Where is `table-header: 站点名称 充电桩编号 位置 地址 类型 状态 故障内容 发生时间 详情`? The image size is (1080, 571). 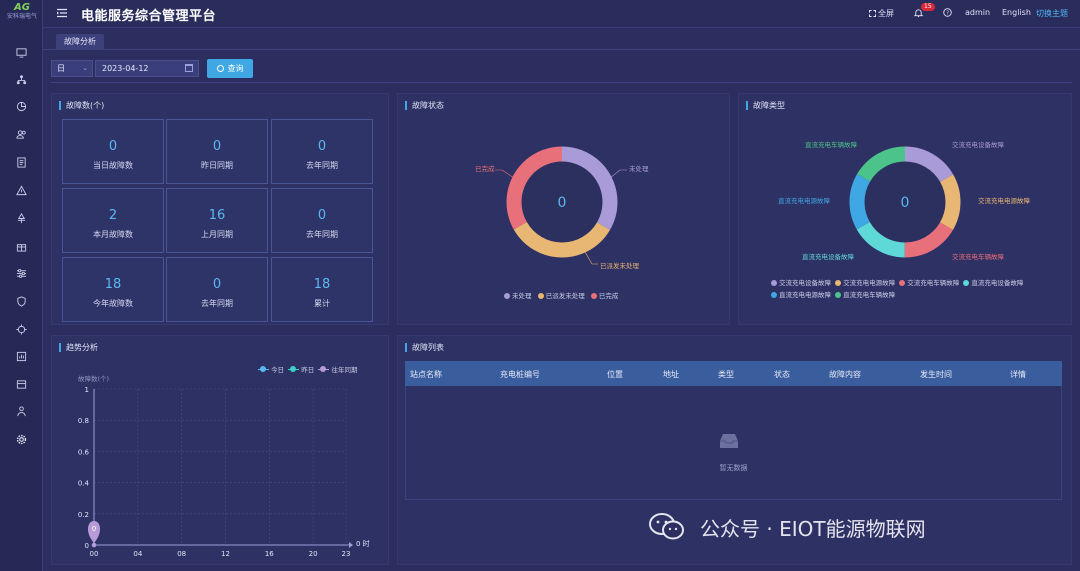 table-header: 站点名称 充电桩编号 位置 地址 类型 状态 故障内容 发生时间 详情 is located at coordinates (733, 373).